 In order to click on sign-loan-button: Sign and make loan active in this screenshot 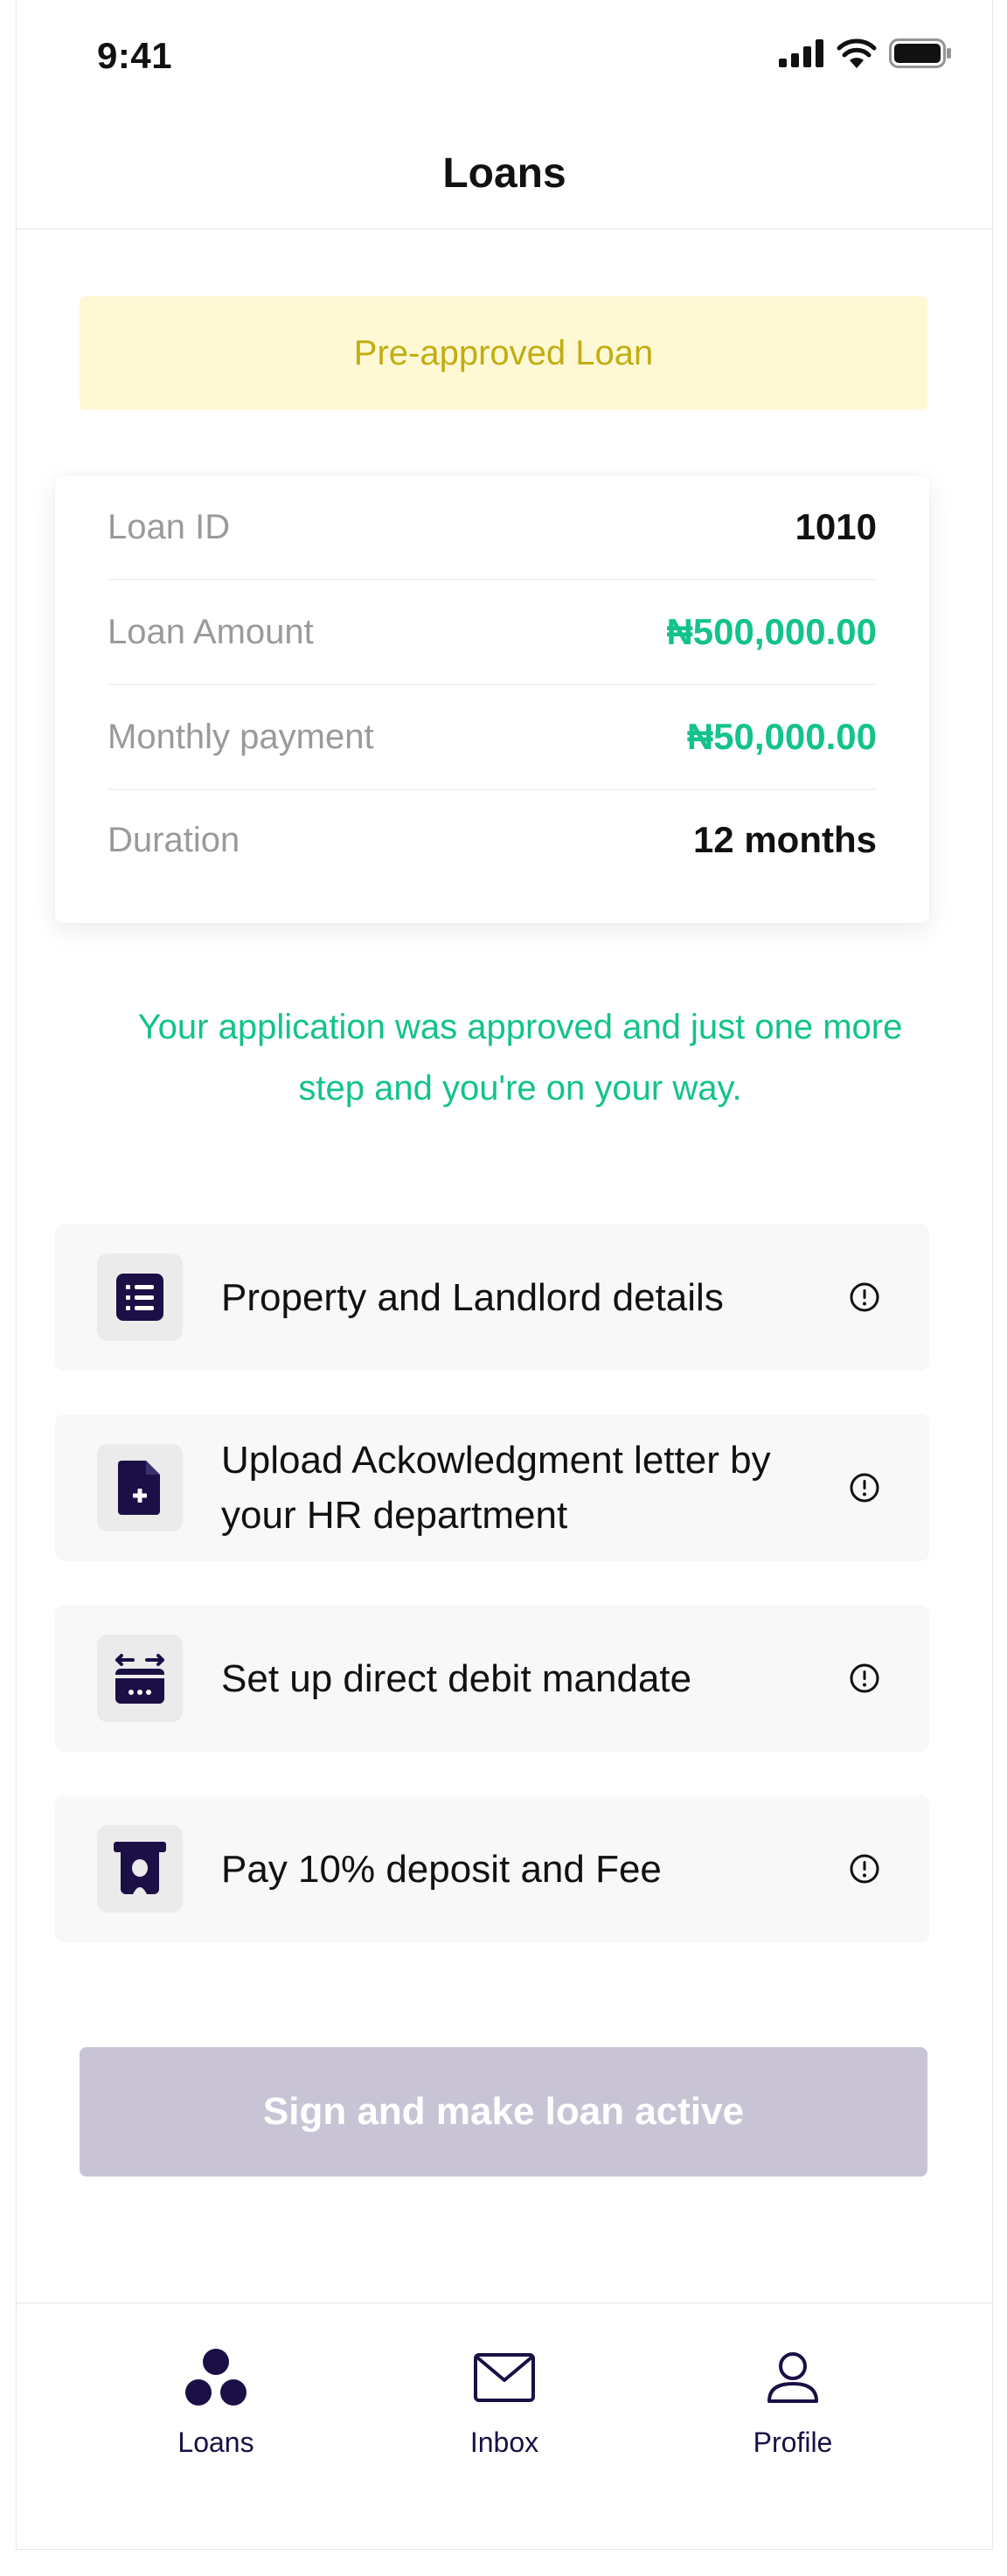, I will do `click(503, 2112)`.